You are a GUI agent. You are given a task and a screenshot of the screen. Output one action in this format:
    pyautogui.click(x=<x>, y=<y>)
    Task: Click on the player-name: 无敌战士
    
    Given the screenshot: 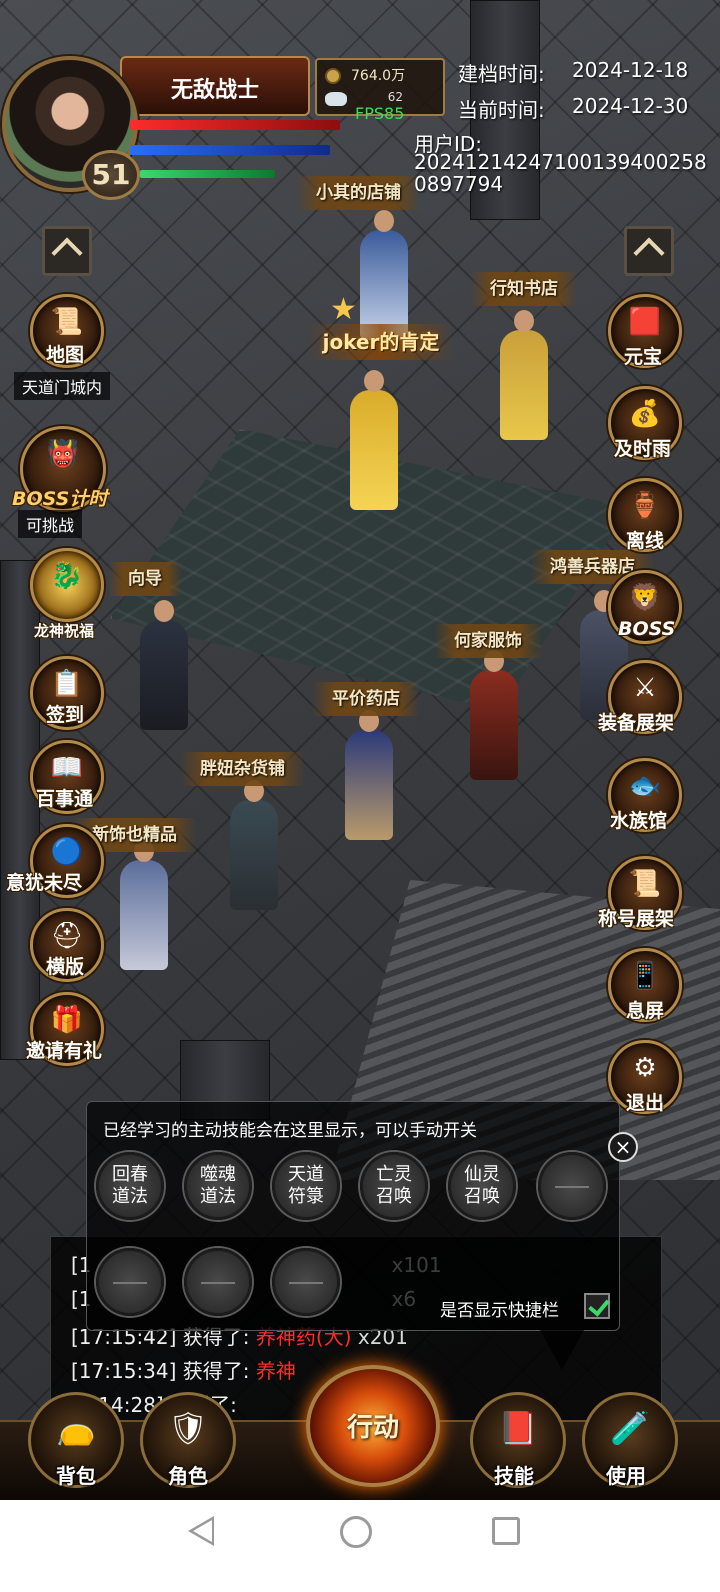 What is the action you would take?
    pyautogui.click(x=214, y=90)
    